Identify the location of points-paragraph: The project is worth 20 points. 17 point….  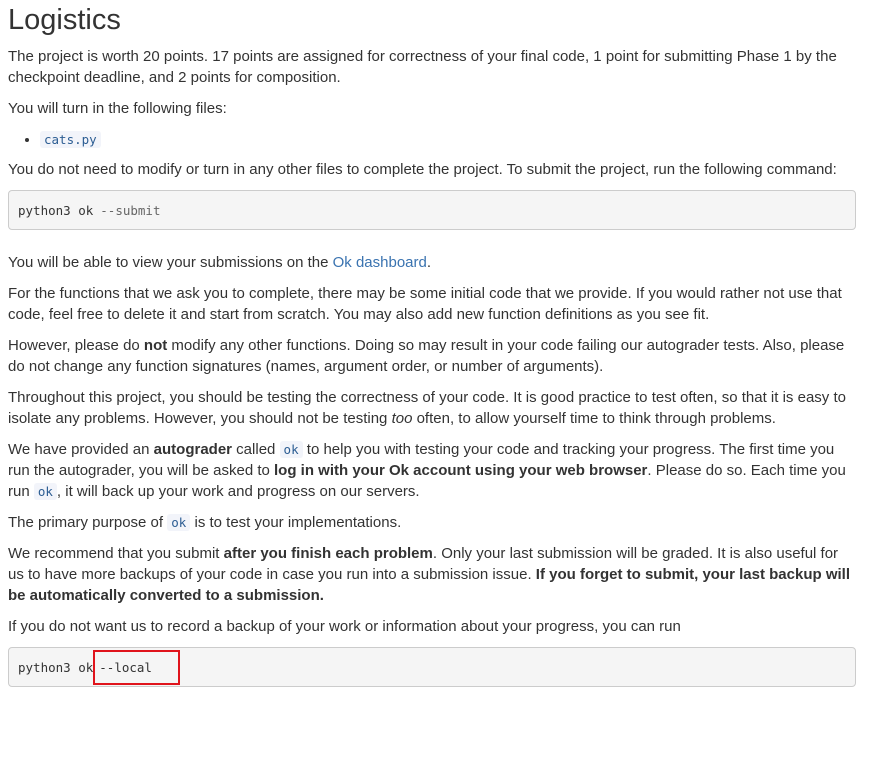
(422, 67).